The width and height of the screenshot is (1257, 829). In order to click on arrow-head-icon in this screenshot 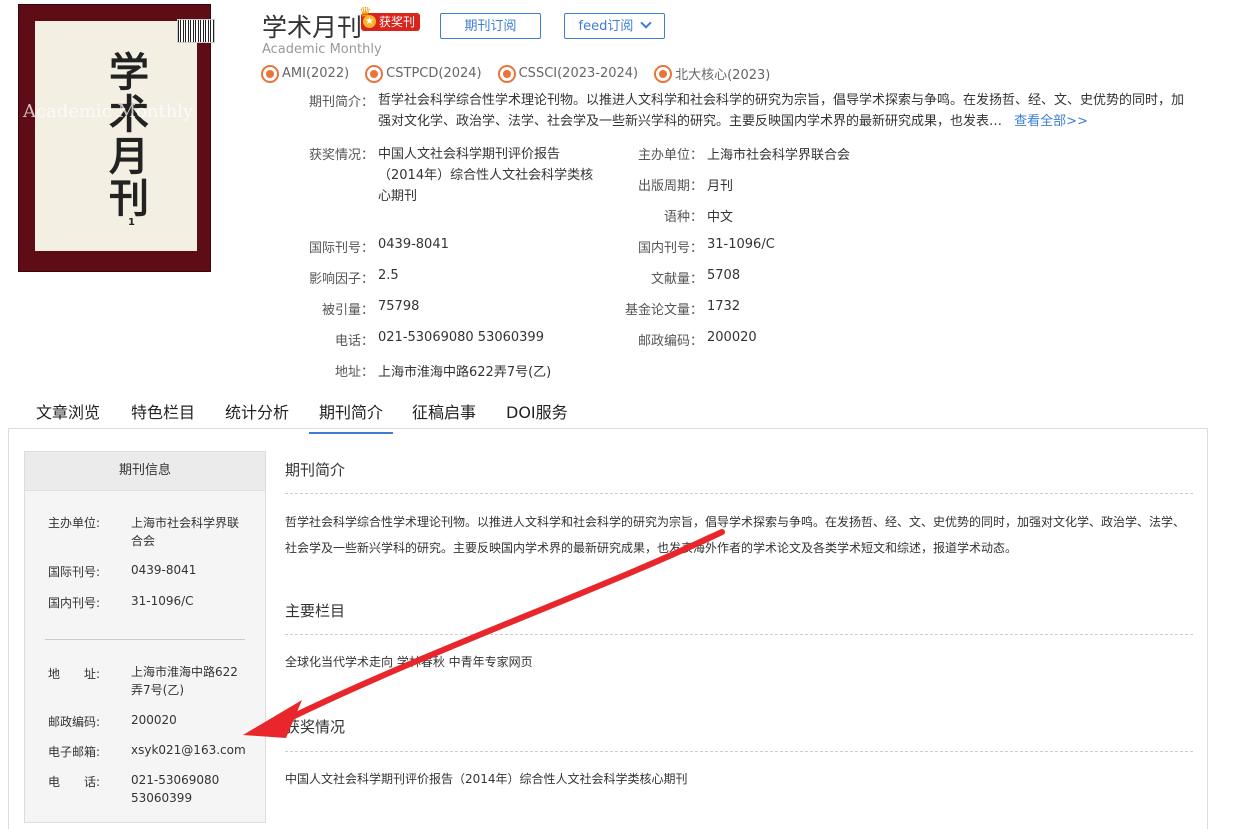, I will do `click(272, 719)`.